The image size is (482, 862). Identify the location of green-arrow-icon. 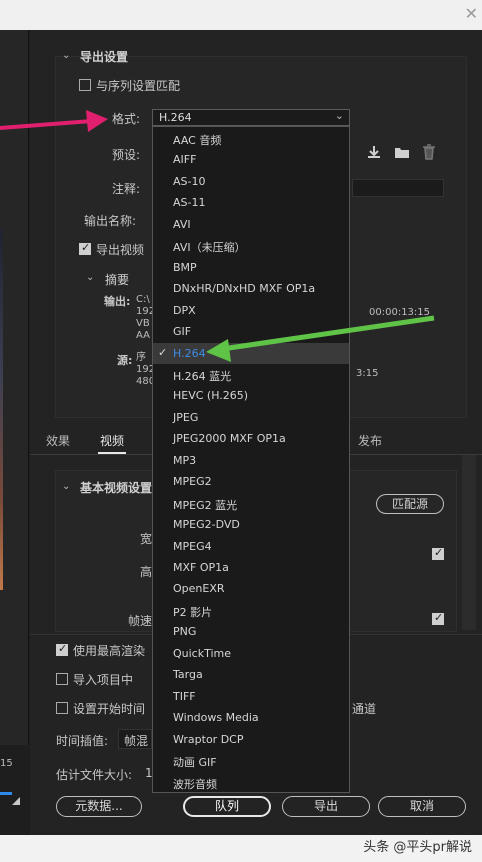
(320, 338).